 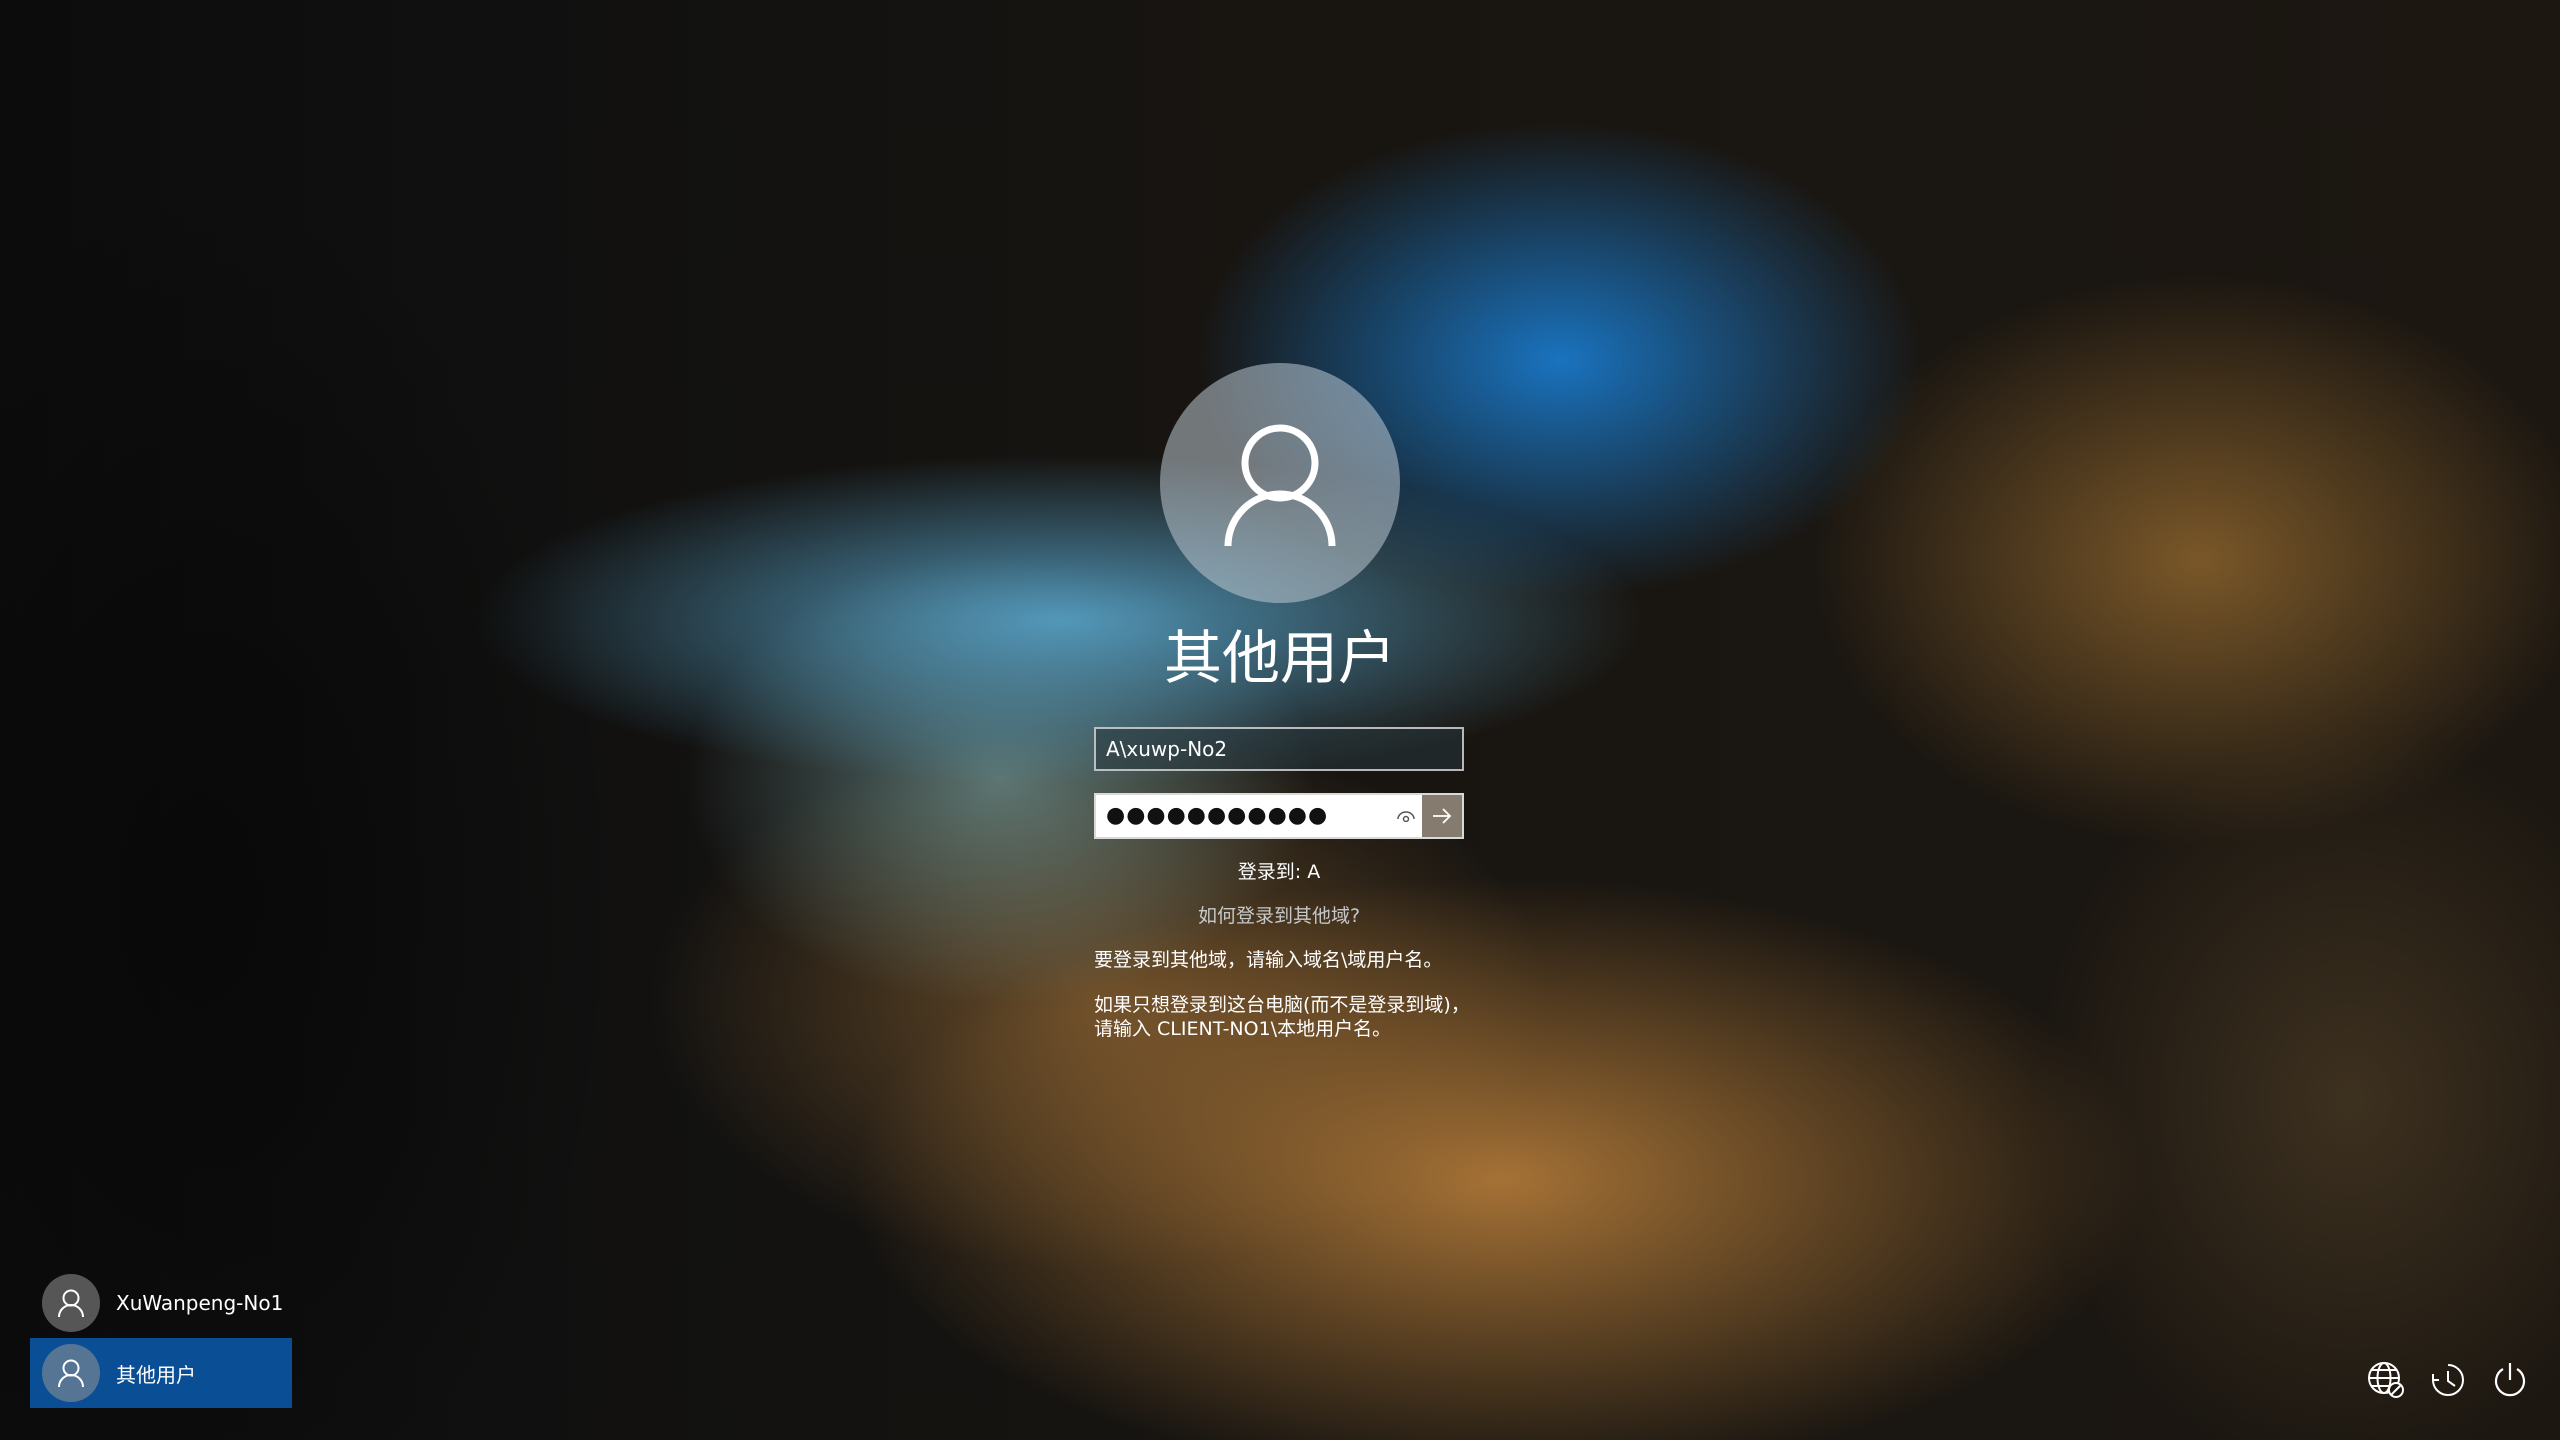 I want to click on network-globe-icon, so click(x=2386, y=1380).